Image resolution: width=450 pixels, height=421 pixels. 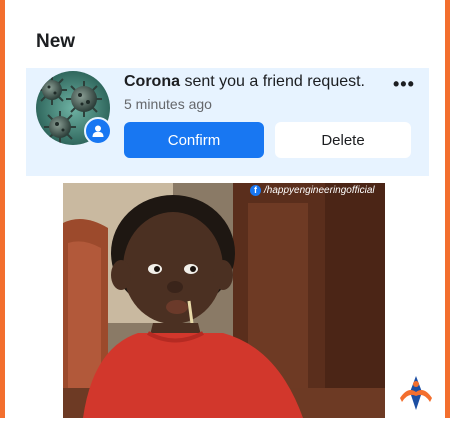 What do you see at coordinates (194, 140) in the screenshot?
I see `confirm-button: Confirm` at bounding box center [194, 140].